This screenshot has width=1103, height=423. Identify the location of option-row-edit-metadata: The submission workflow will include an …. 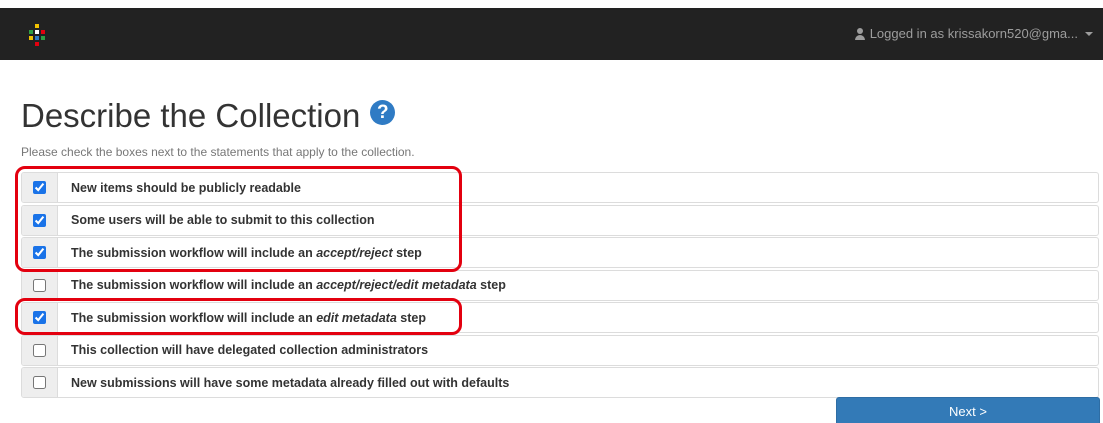
(560, 317).